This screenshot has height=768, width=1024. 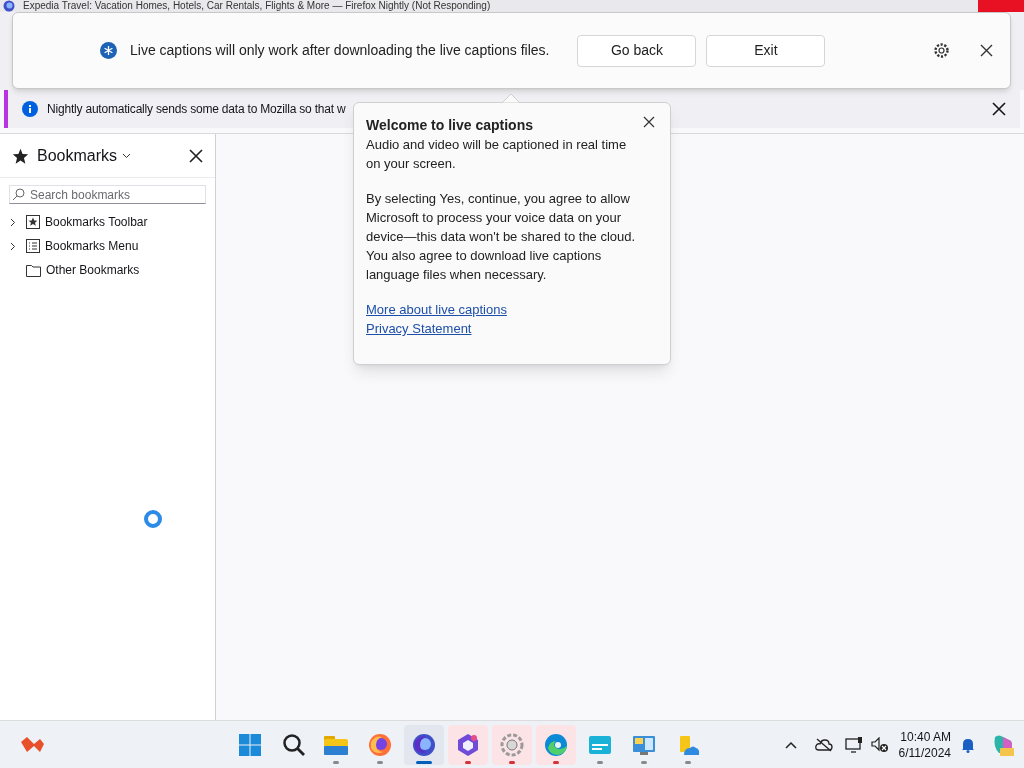 I want to click on window-title: Expedia Travel: Vacation Homes, Hotels, Car Rentals, Flights & More — Firefox Nightly (Not Responding), so click(x=257, y=6).